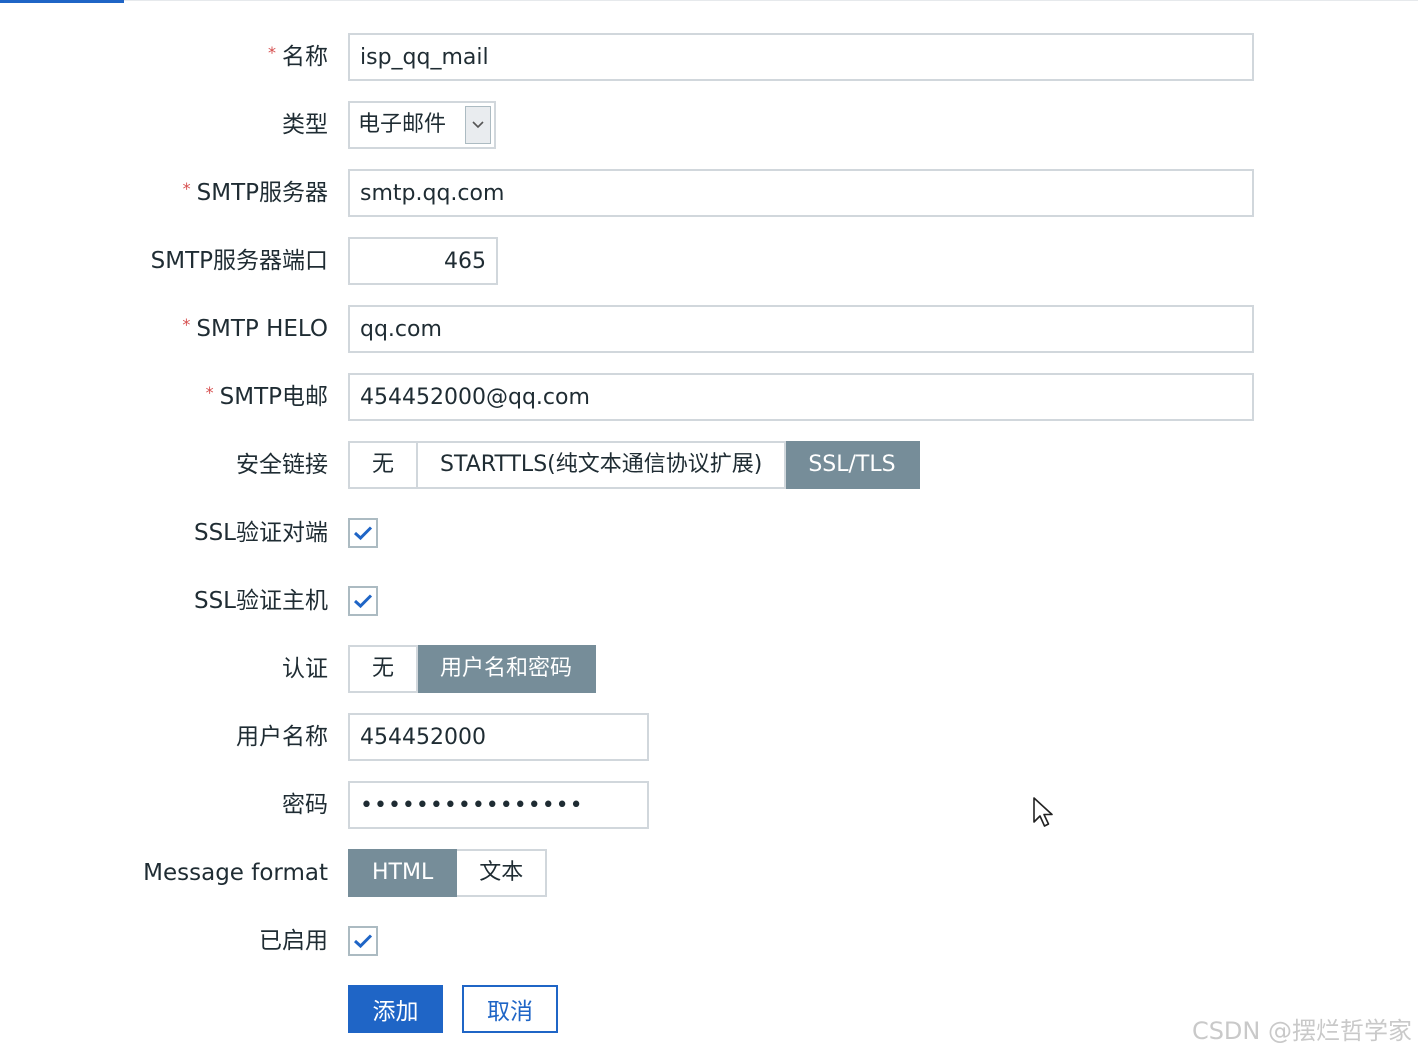  What do you see at coordinates (255, 192) in the screenshot?
I see `smtp-server-label: * SMTP服务器` at bounding box center [255, 192].